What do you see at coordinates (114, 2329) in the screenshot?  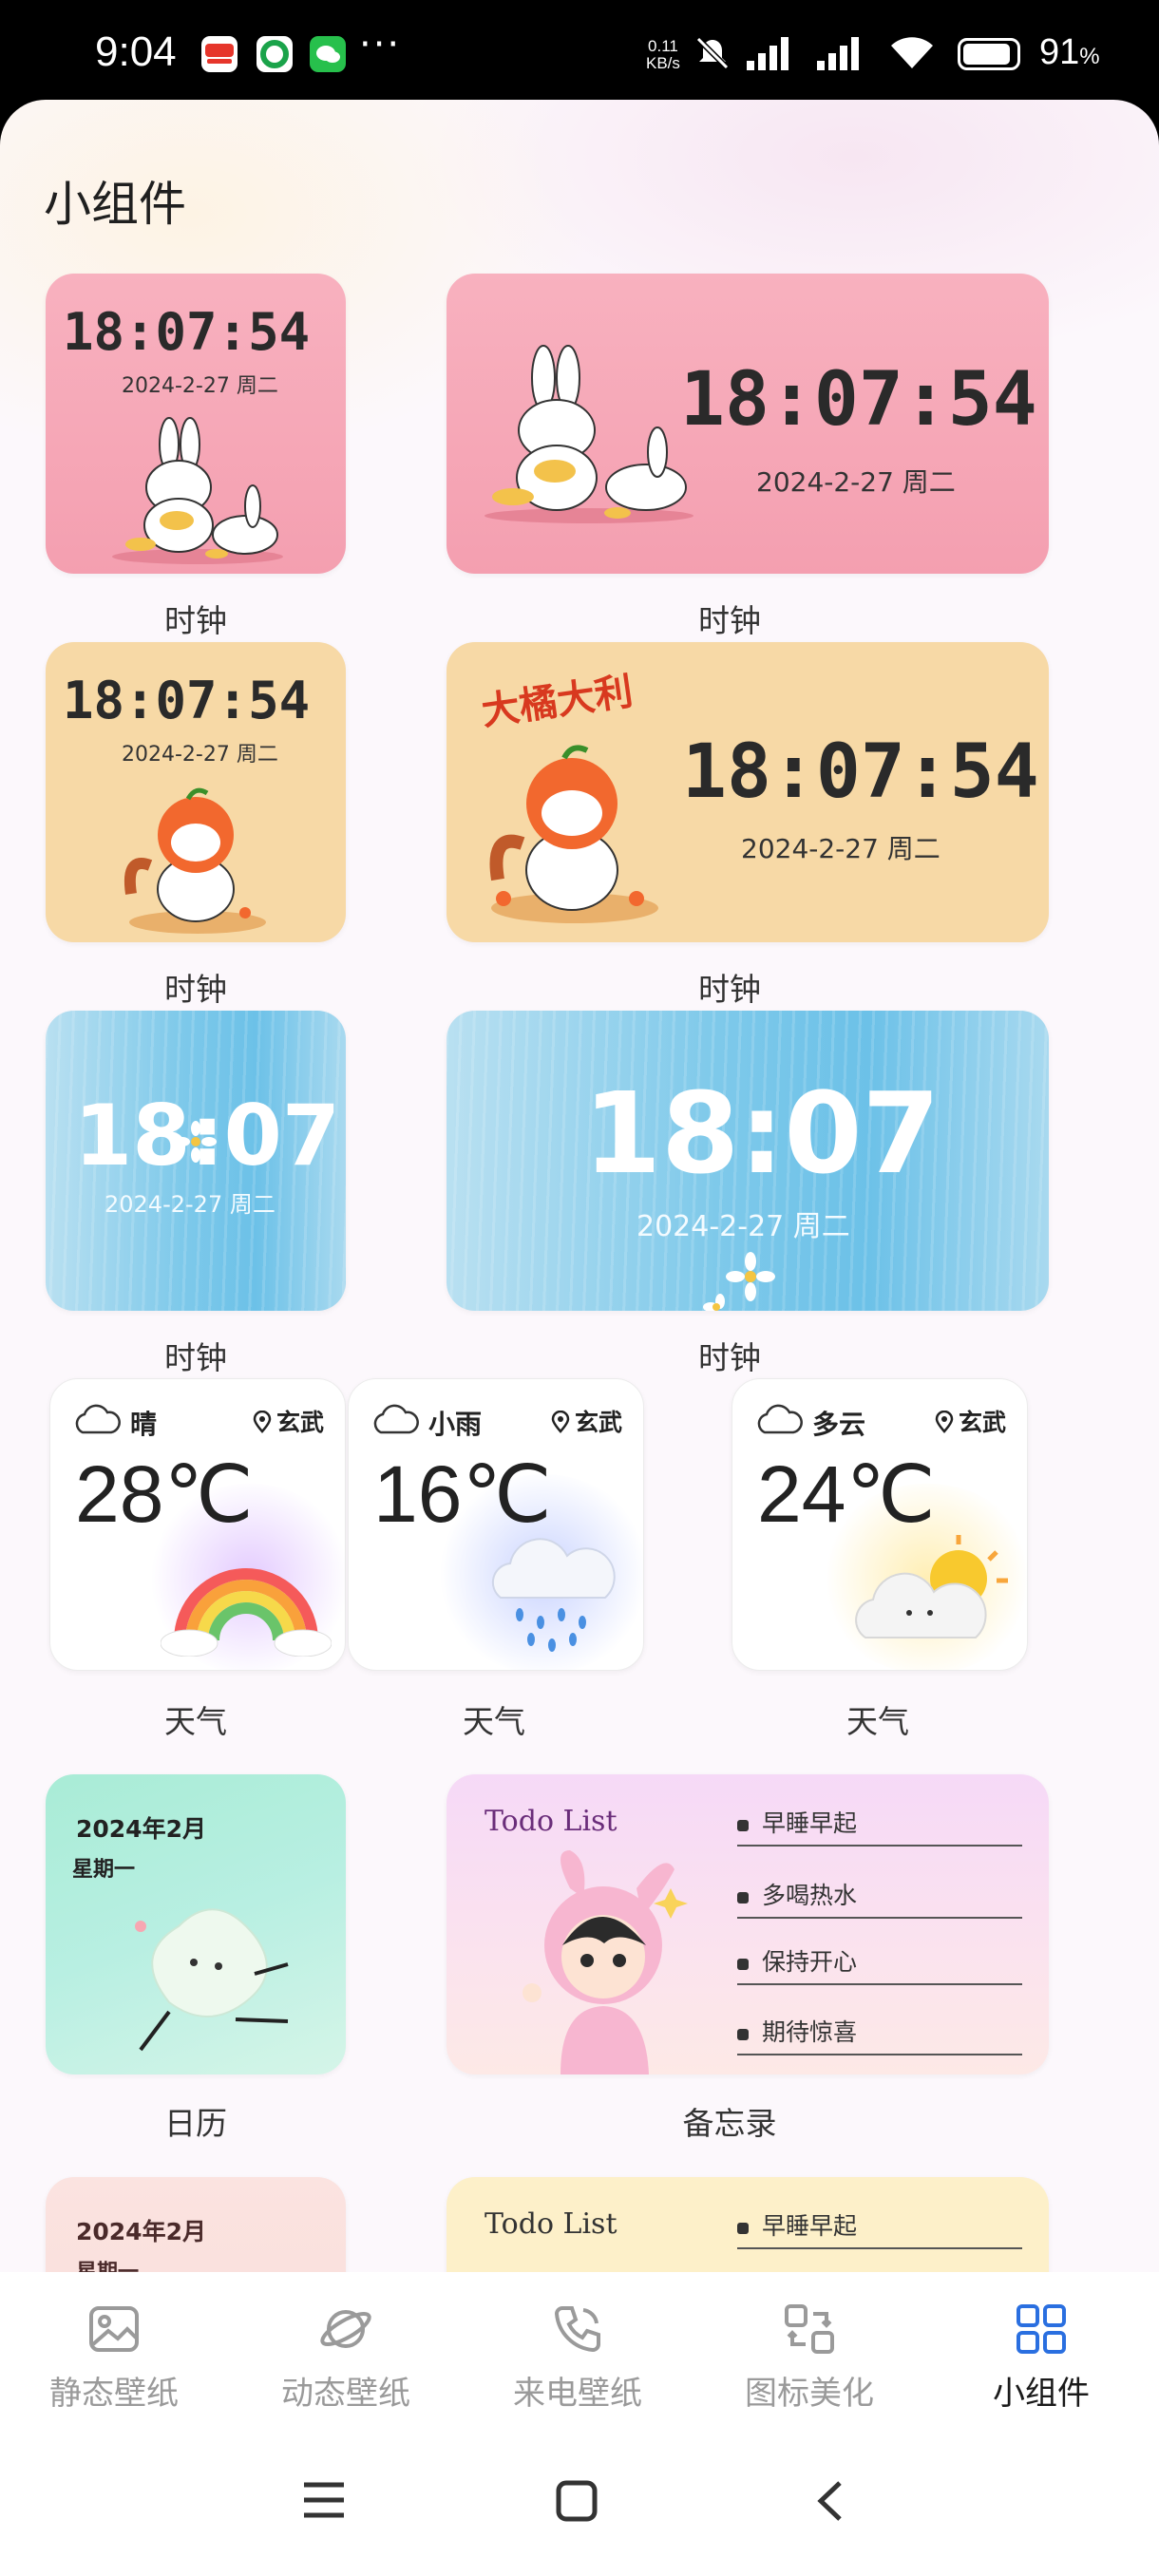 I see `image-icon` at bounding box center [114, 2329].